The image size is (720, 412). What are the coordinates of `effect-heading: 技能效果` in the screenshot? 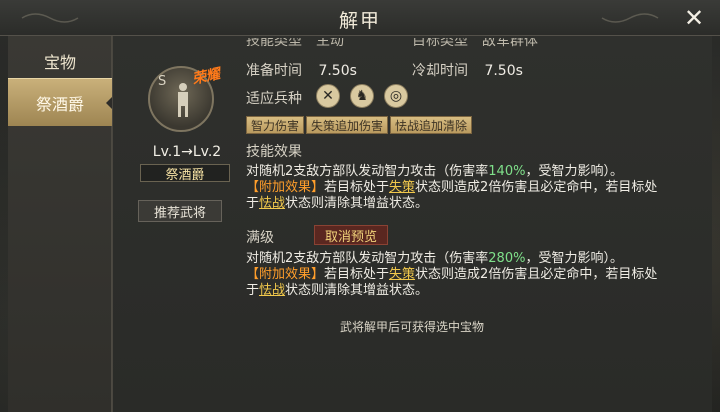 It's located at (274, 152).